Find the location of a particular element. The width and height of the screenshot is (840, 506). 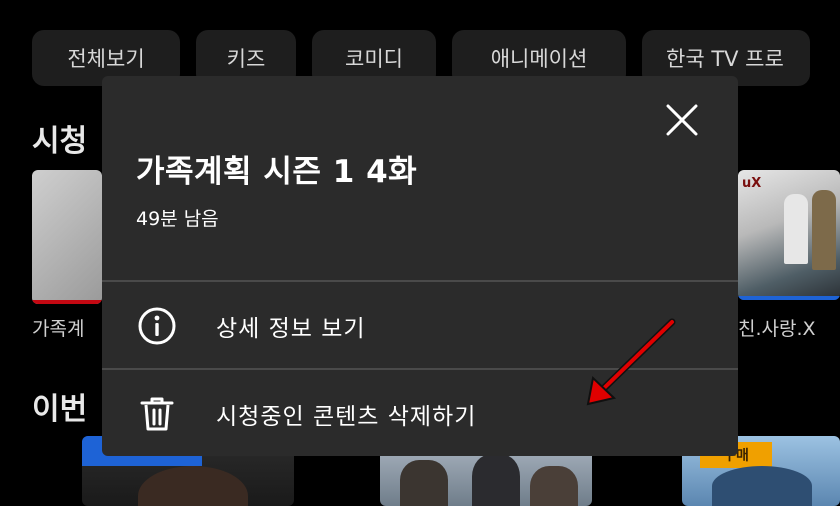

modal-title: 가족계획 시즌 1 4화 is located at coordinates (277, 172).